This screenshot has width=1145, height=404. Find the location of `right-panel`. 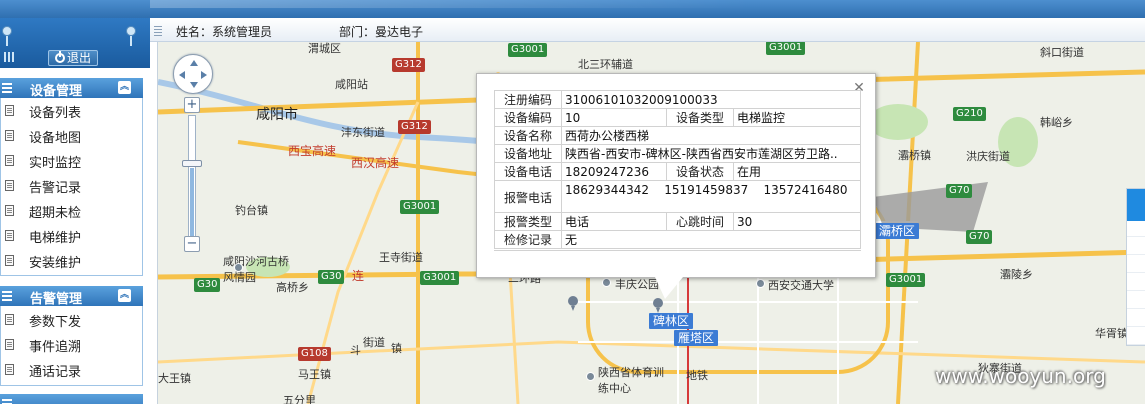

right-panel is located at coordinates (1135, 267).